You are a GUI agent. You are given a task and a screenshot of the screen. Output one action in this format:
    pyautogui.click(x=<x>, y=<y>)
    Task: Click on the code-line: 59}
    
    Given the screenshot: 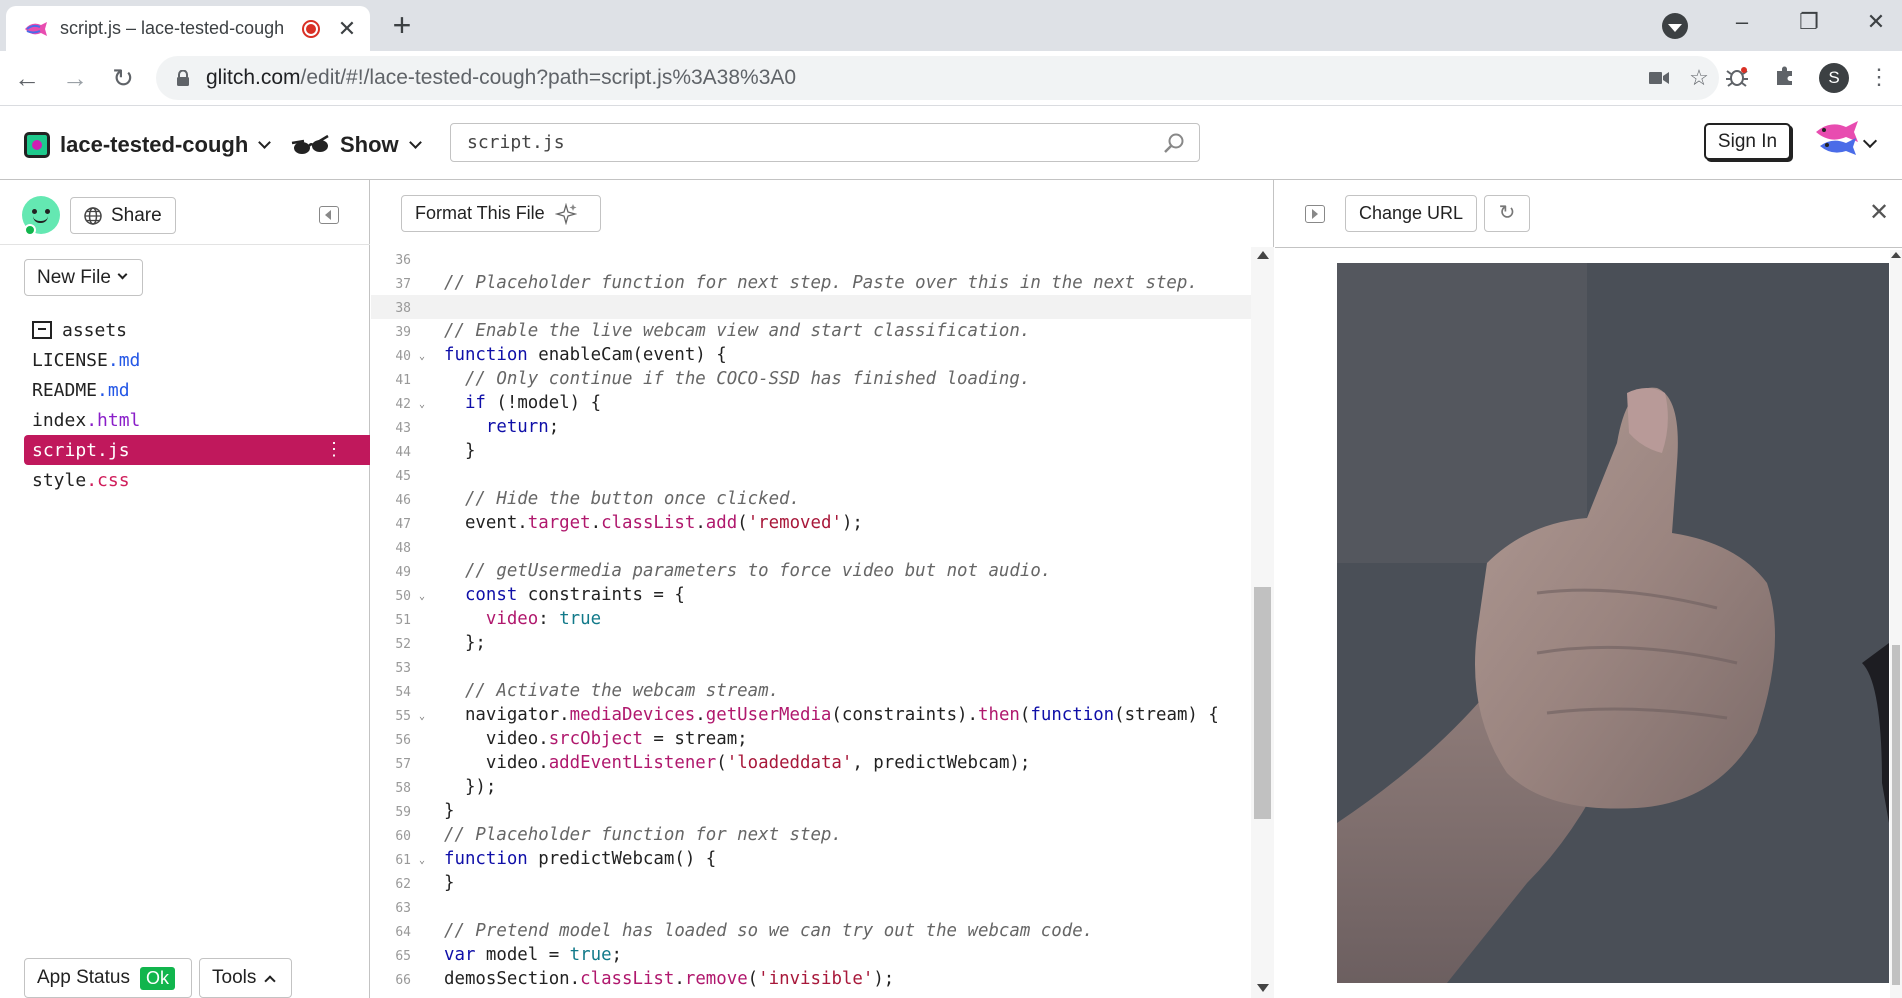 What is the action you would take?
    pyautogui.click(x=811, y=811)
    